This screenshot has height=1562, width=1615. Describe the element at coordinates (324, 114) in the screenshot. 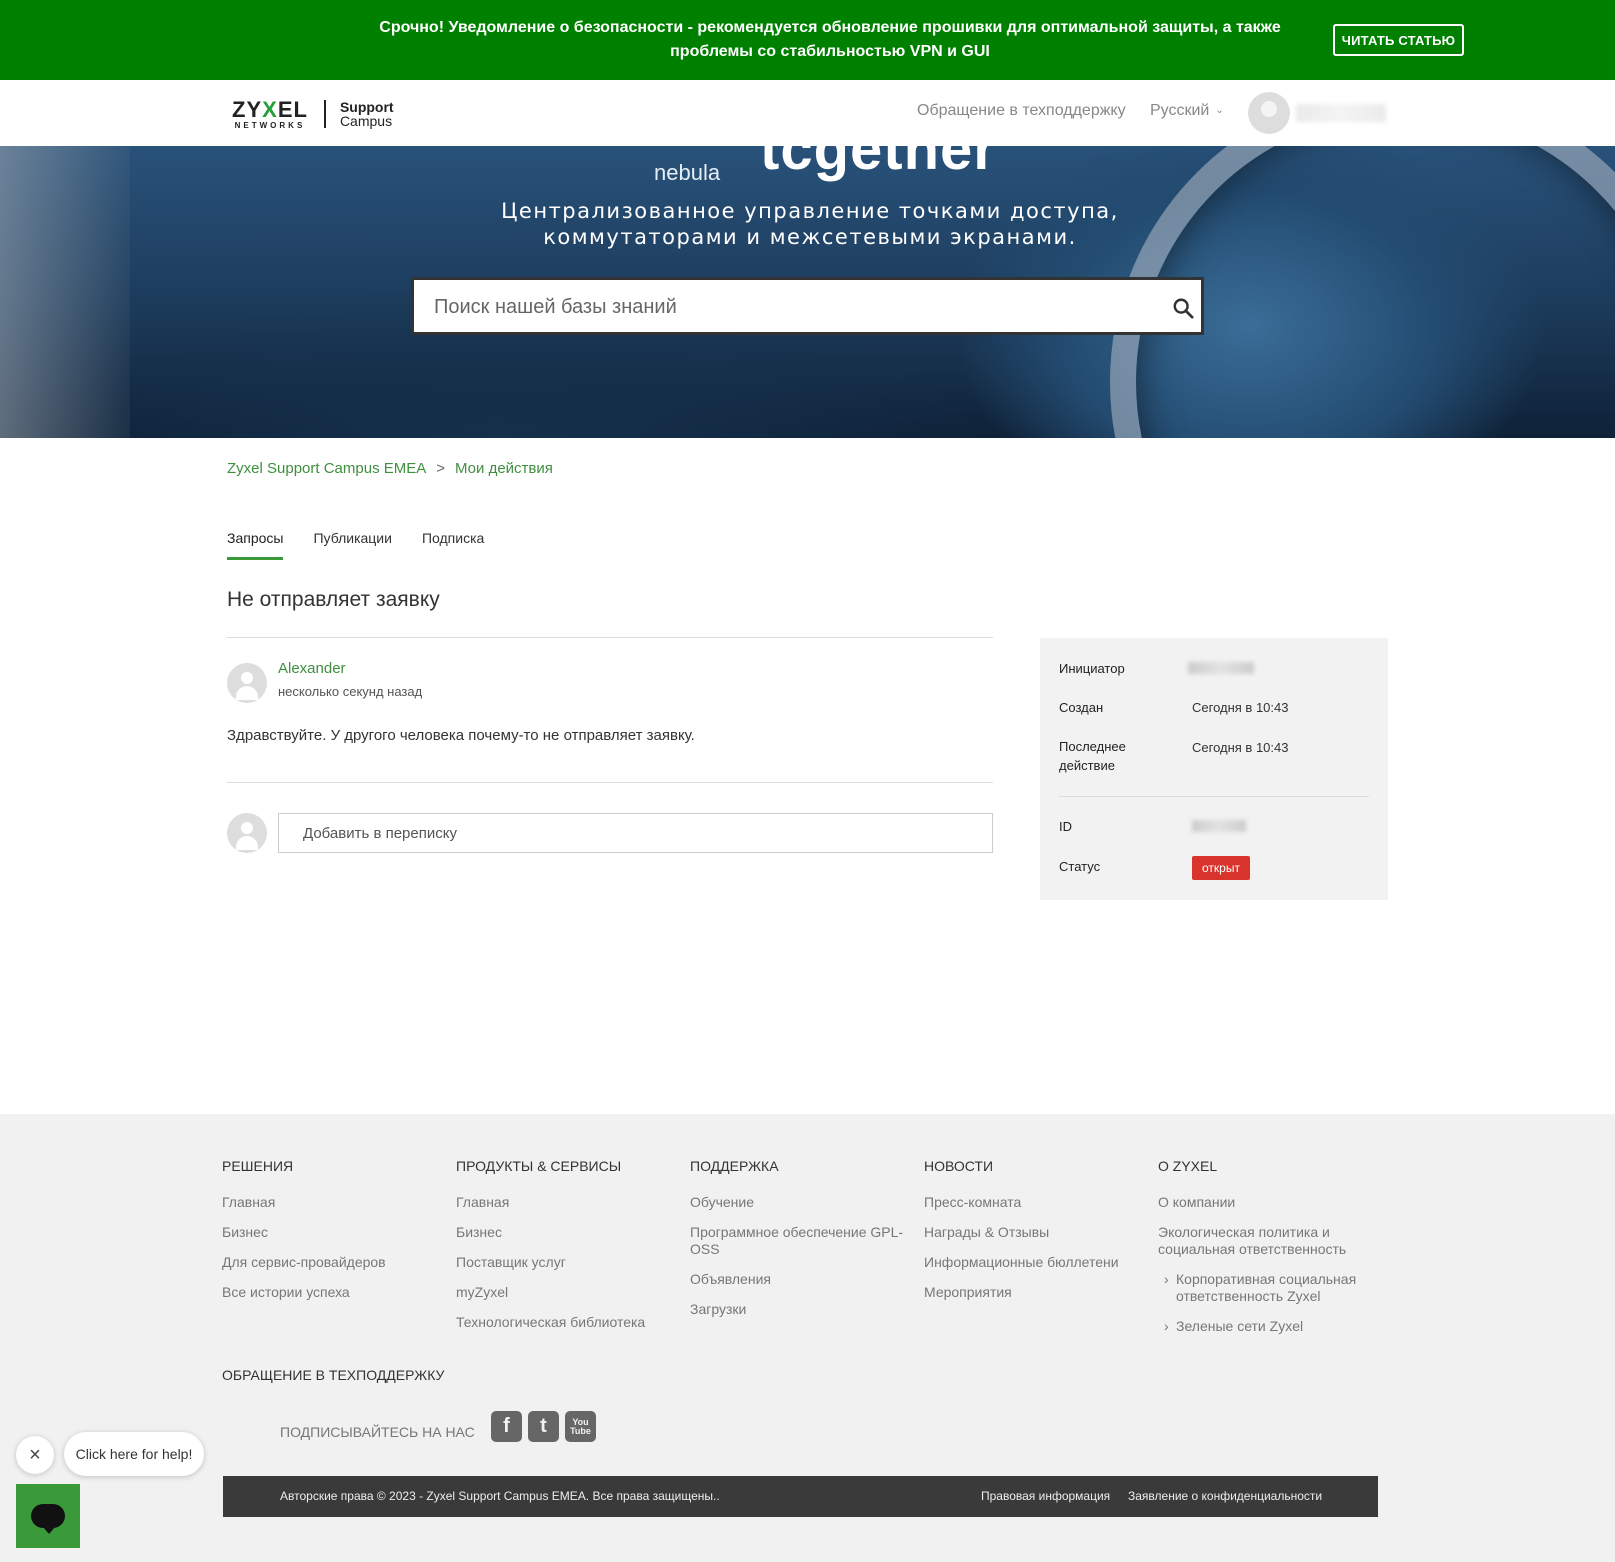

I see `logo-separator` at that location.